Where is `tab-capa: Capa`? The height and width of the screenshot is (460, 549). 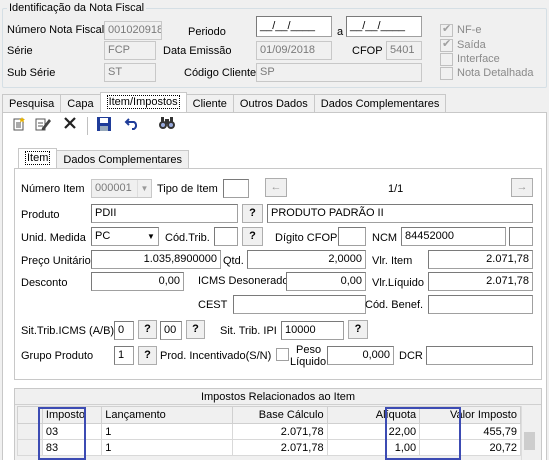 tab-capa: Capa is located at coordinates (80, 103).